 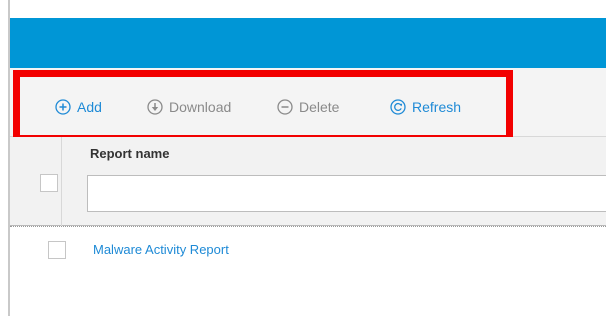 What do you see at coordinates (200, 107) in the screenshot?
I see `download-button-label: Download` at bounding box center [200, 107].